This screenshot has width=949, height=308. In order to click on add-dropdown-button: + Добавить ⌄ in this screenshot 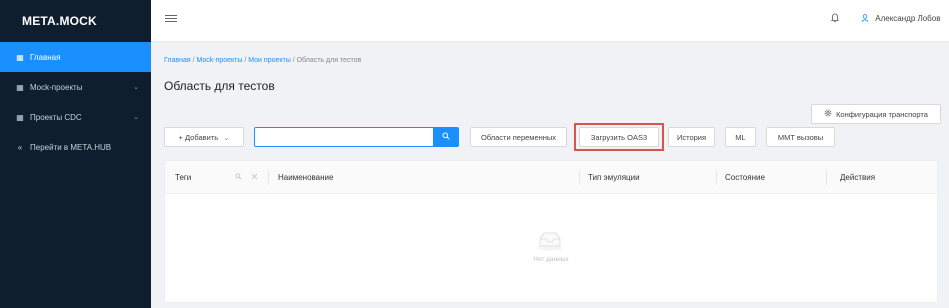, I will do `click(204, 137)`.